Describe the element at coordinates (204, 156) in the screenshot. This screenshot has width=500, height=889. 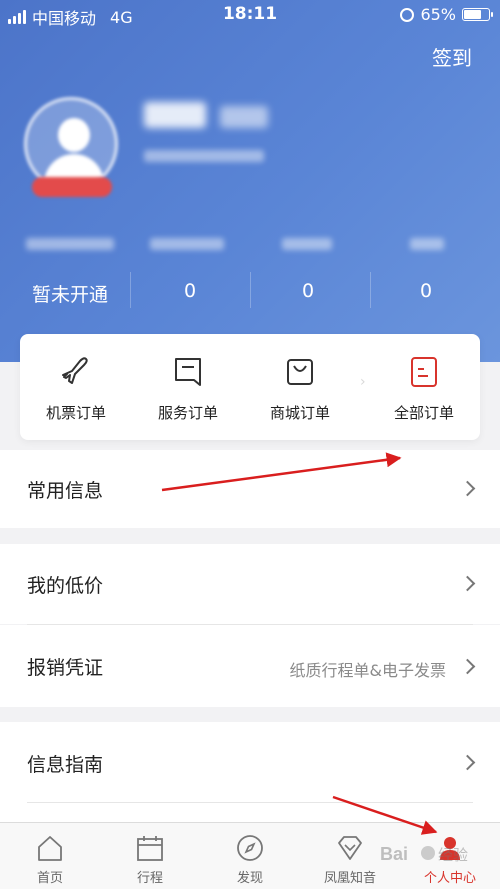
I see `user-id-blurred` at that location.